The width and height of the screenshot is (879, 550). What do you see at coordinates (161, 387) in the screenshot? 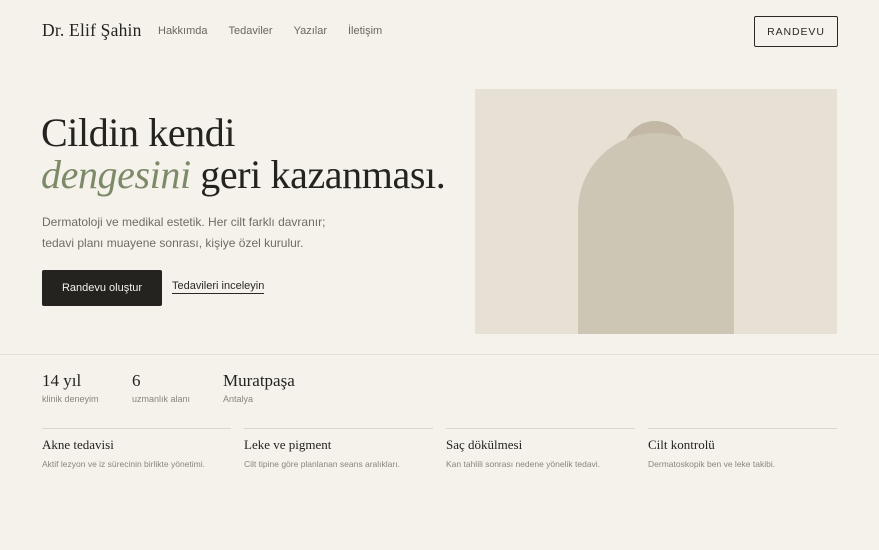
I see `stat-specialties: 6 uzmanlık alanı` at bounding box center [161, 387].